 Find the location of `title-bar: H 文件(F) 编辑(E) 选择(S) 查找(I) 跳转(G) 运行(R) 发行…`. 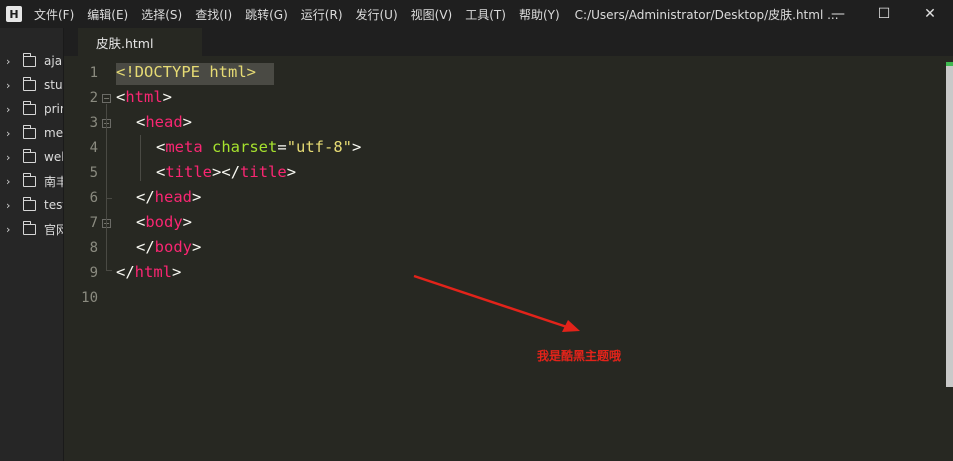

title-bar: H 文件(F) 编辑(E) 选择(S) 查找(I) 跳转(G) 运行(R) 发行… is located at coordinates (476, 14).